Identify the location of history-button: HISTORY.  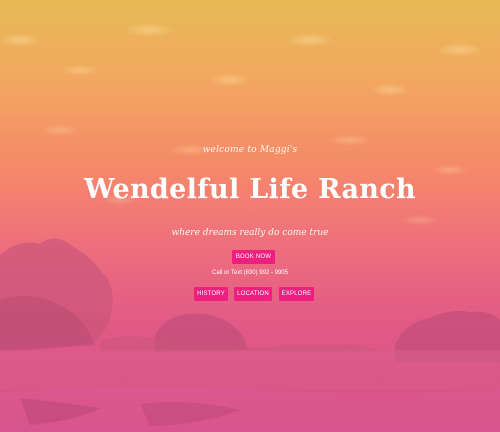
(211, 294).